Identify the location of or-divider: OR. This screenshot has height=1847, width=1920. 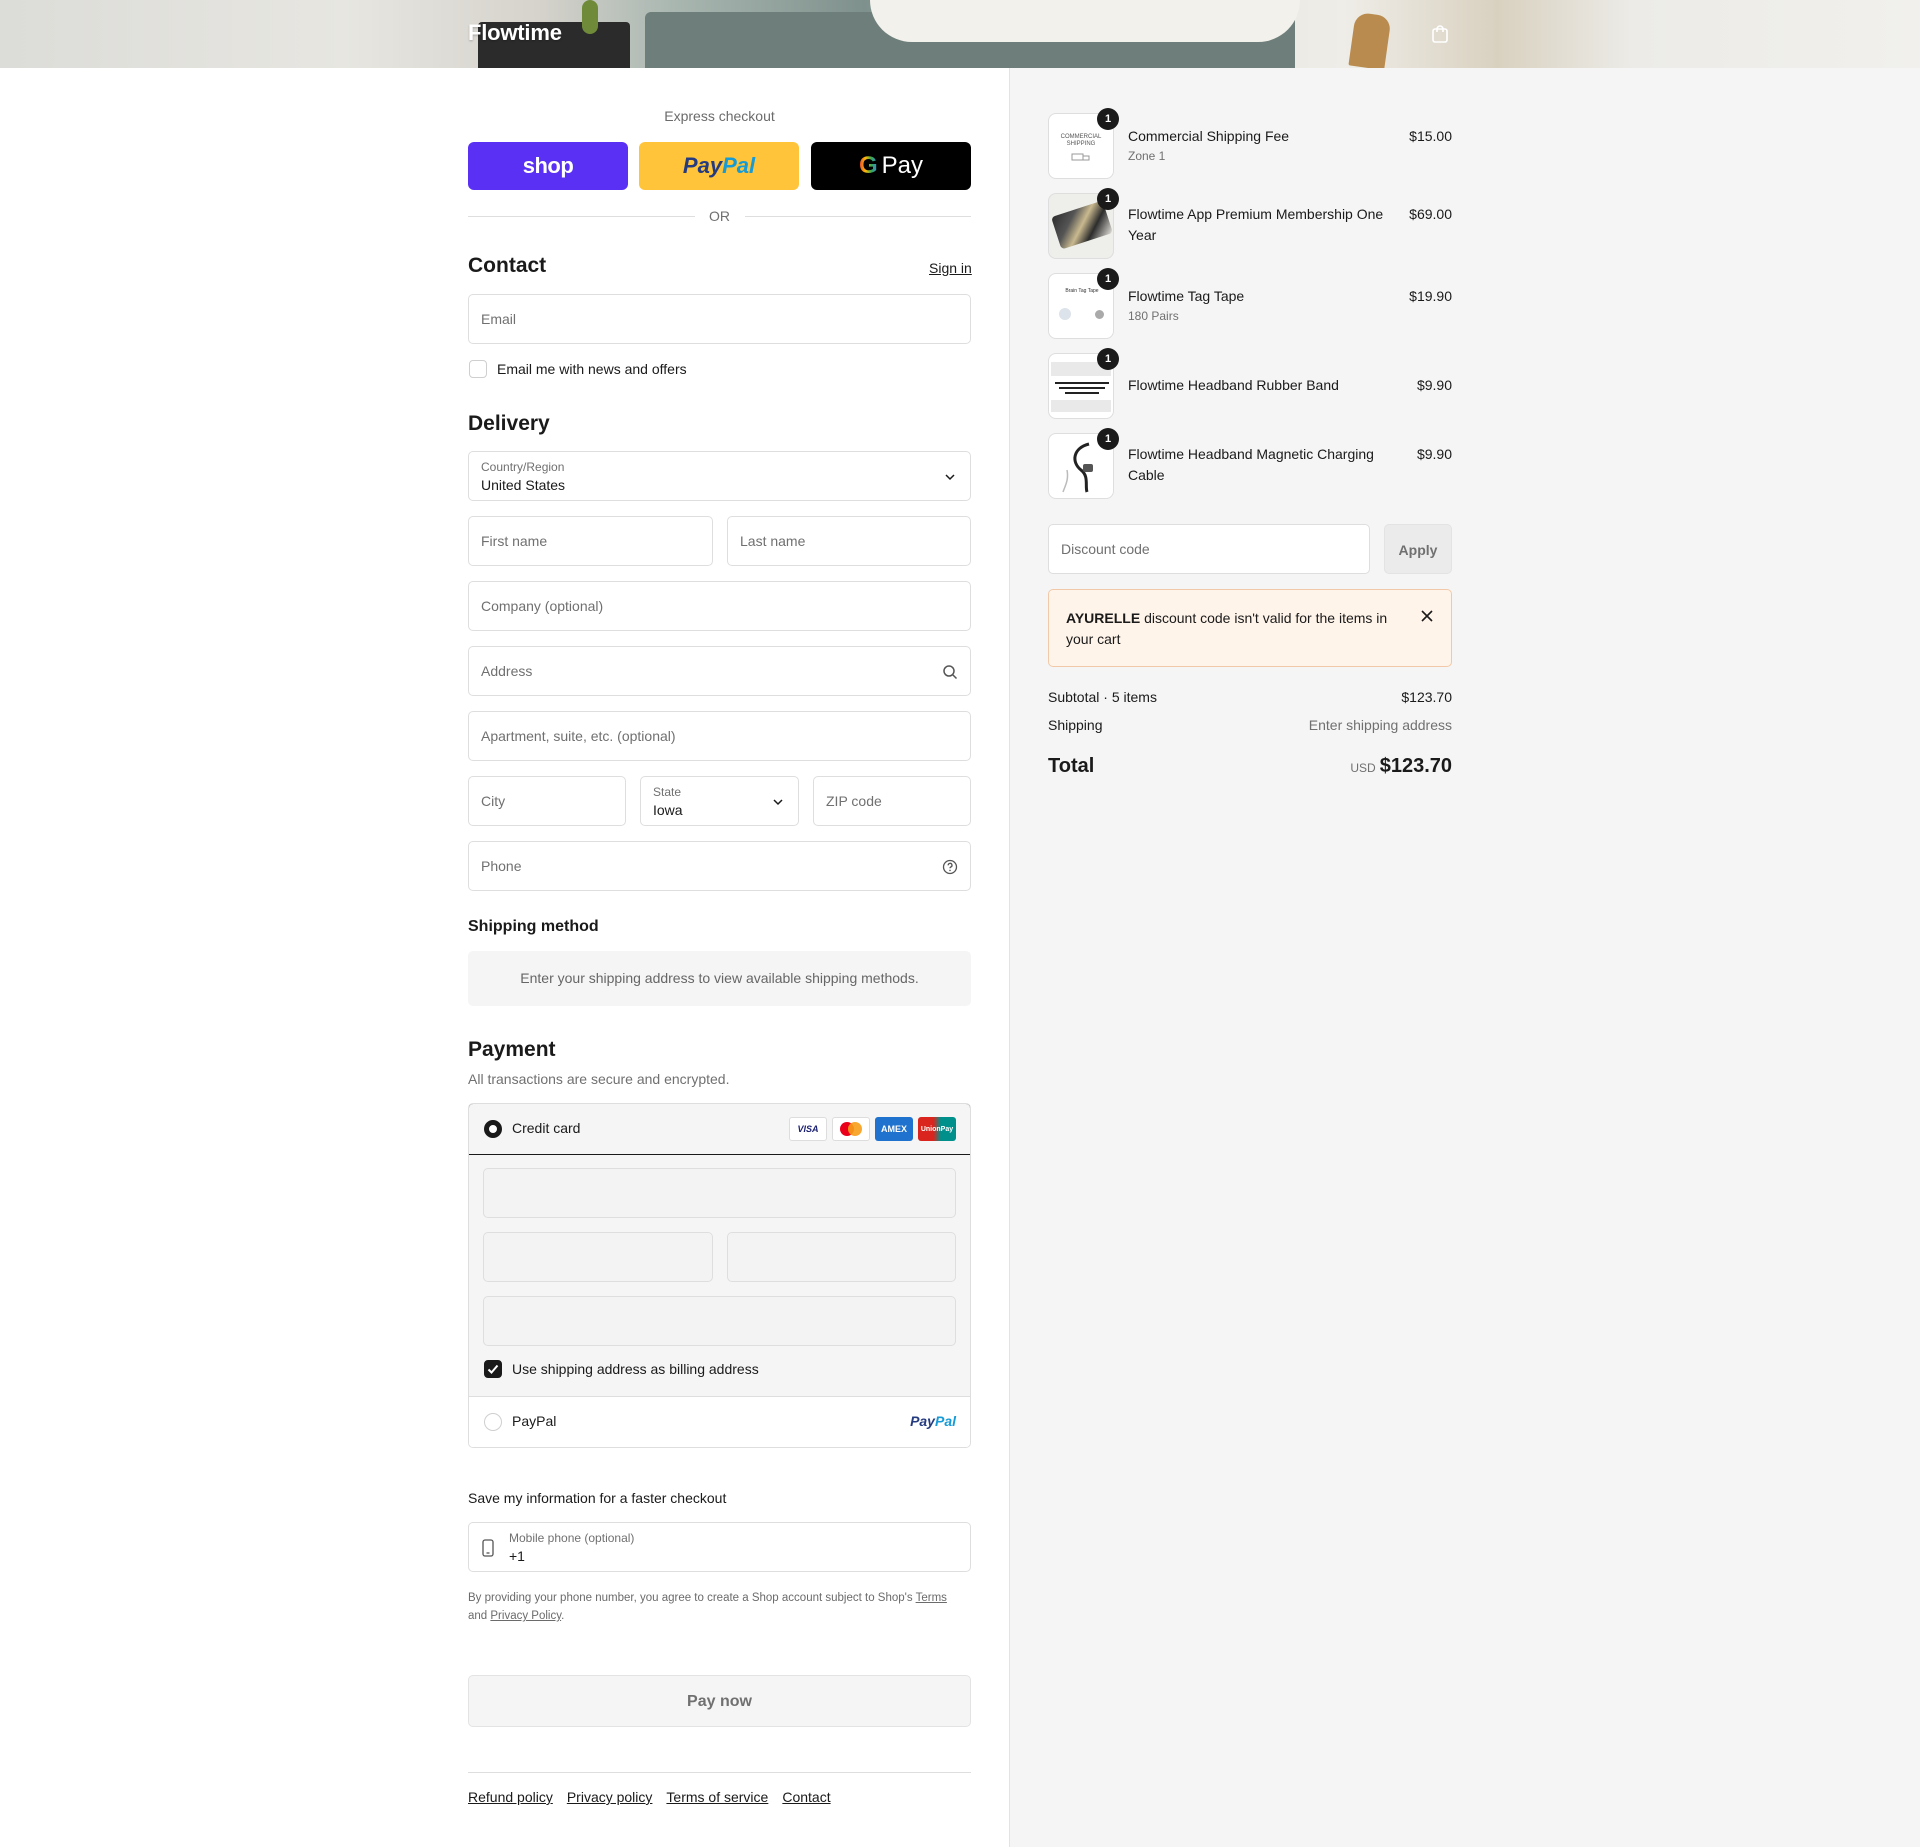
(719, 216).